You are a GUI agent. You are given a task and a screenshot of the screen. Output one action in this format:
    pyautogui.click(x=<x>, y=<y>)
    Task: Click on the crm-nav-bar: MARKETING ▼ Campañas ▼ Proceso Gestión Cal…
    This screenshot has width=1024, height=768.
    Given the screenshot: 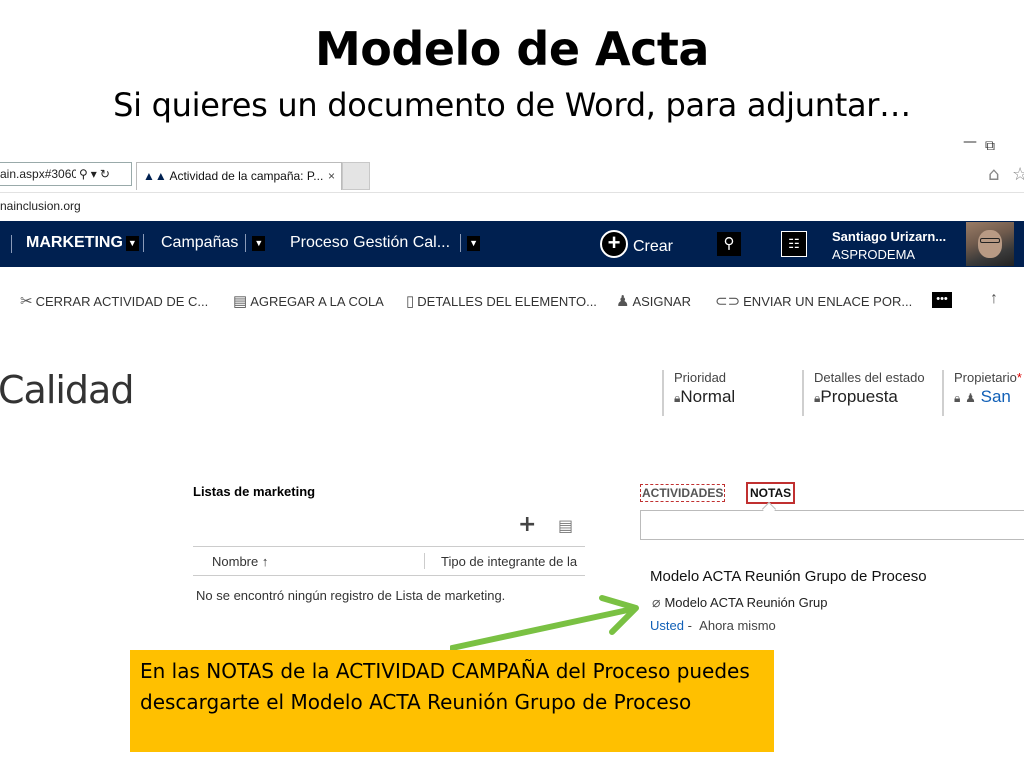 What is the action you would take?
    pyautogui.click(x=512, y=244)
    